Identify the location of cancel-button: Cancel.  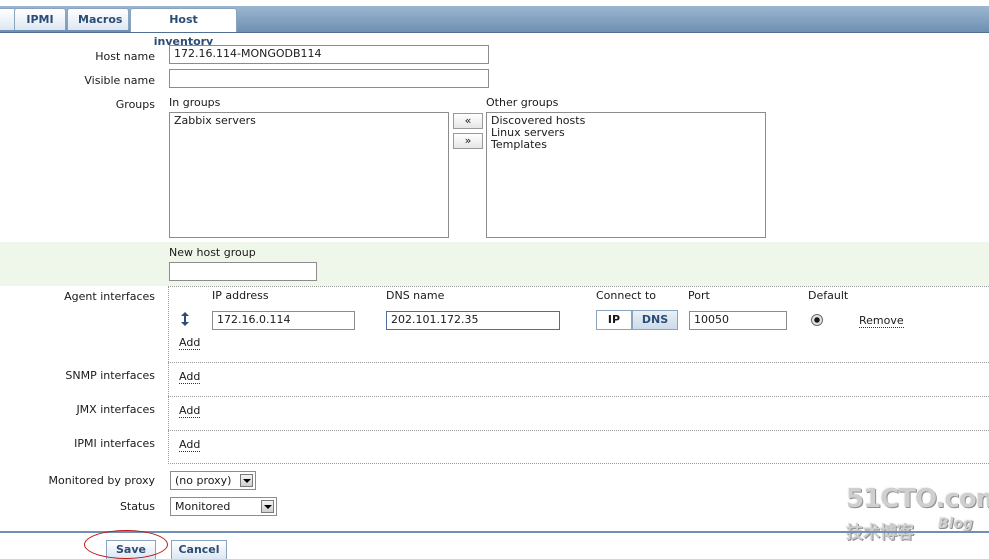
(199, 549).